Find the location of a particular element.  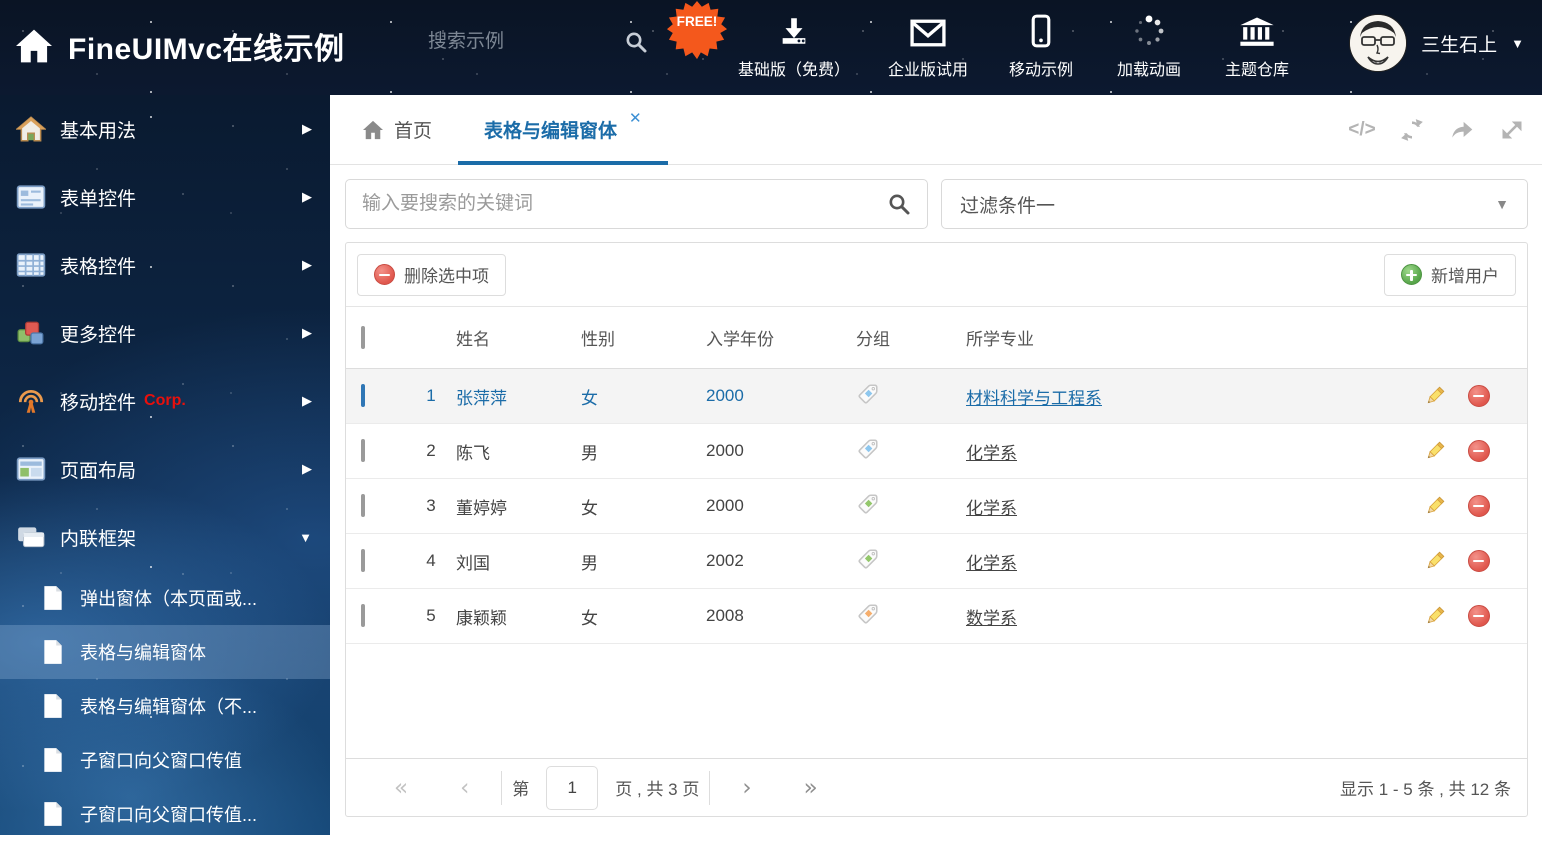

tab-home: 首页 is located at coordinates (397, 129).